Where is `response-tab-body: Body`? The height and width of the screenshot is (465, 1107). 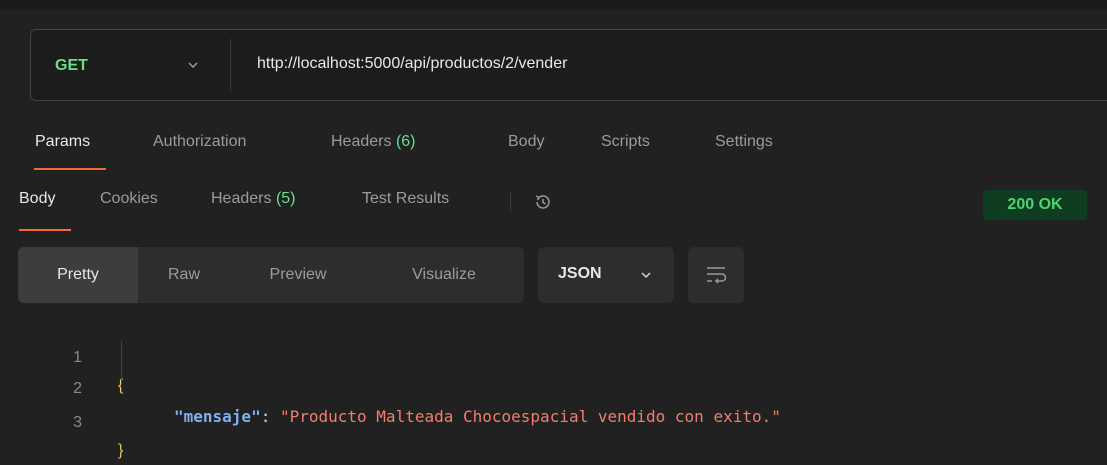 response-tab-body: Body is located at coordinates (37, 199).